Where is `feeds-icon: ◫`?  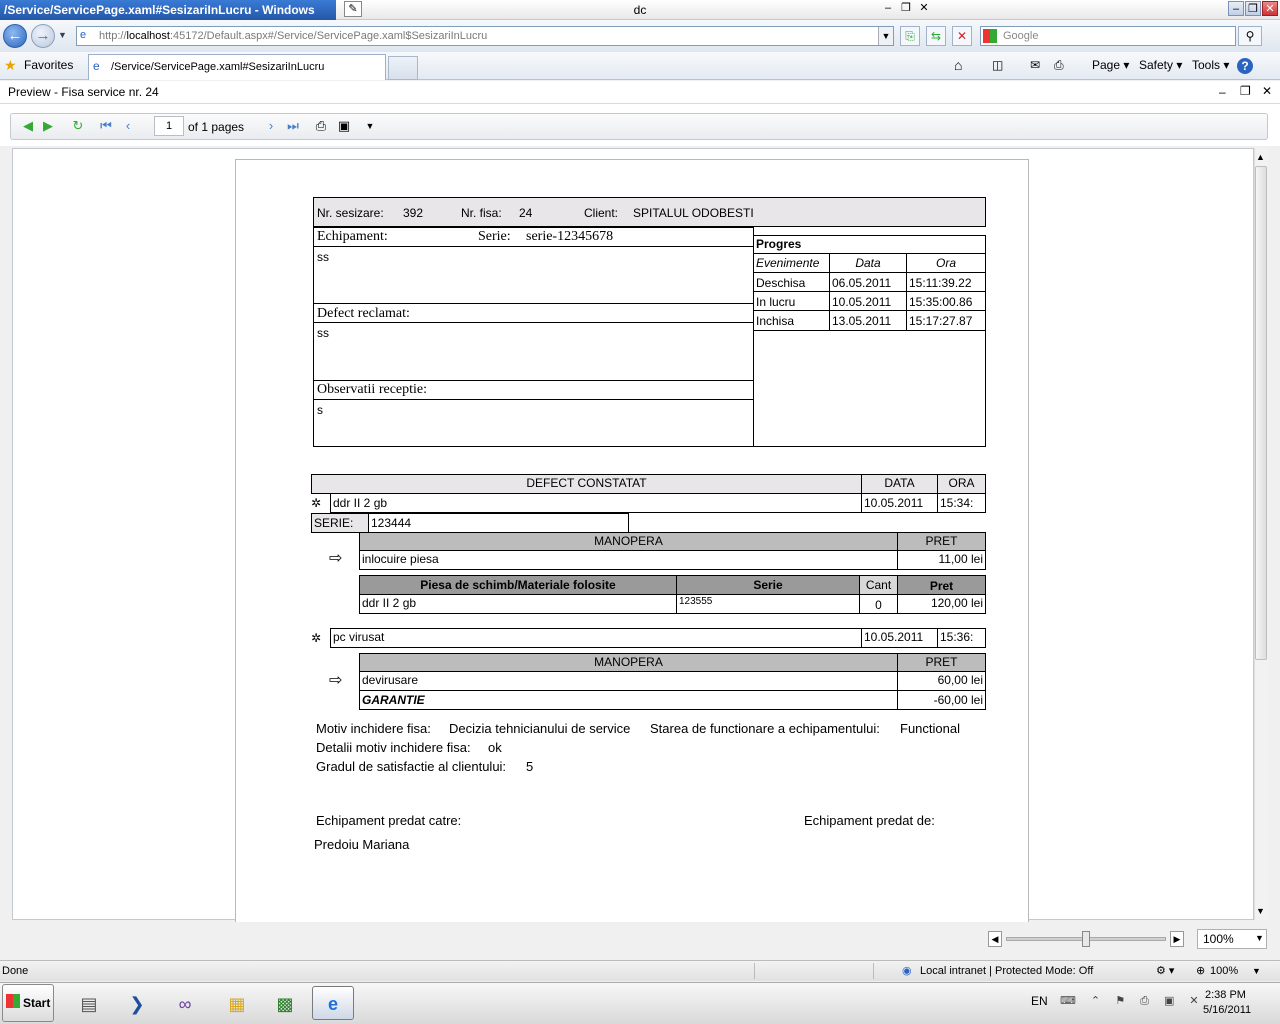 feeds-icon: ◫ is located at coordinates (997, 65).